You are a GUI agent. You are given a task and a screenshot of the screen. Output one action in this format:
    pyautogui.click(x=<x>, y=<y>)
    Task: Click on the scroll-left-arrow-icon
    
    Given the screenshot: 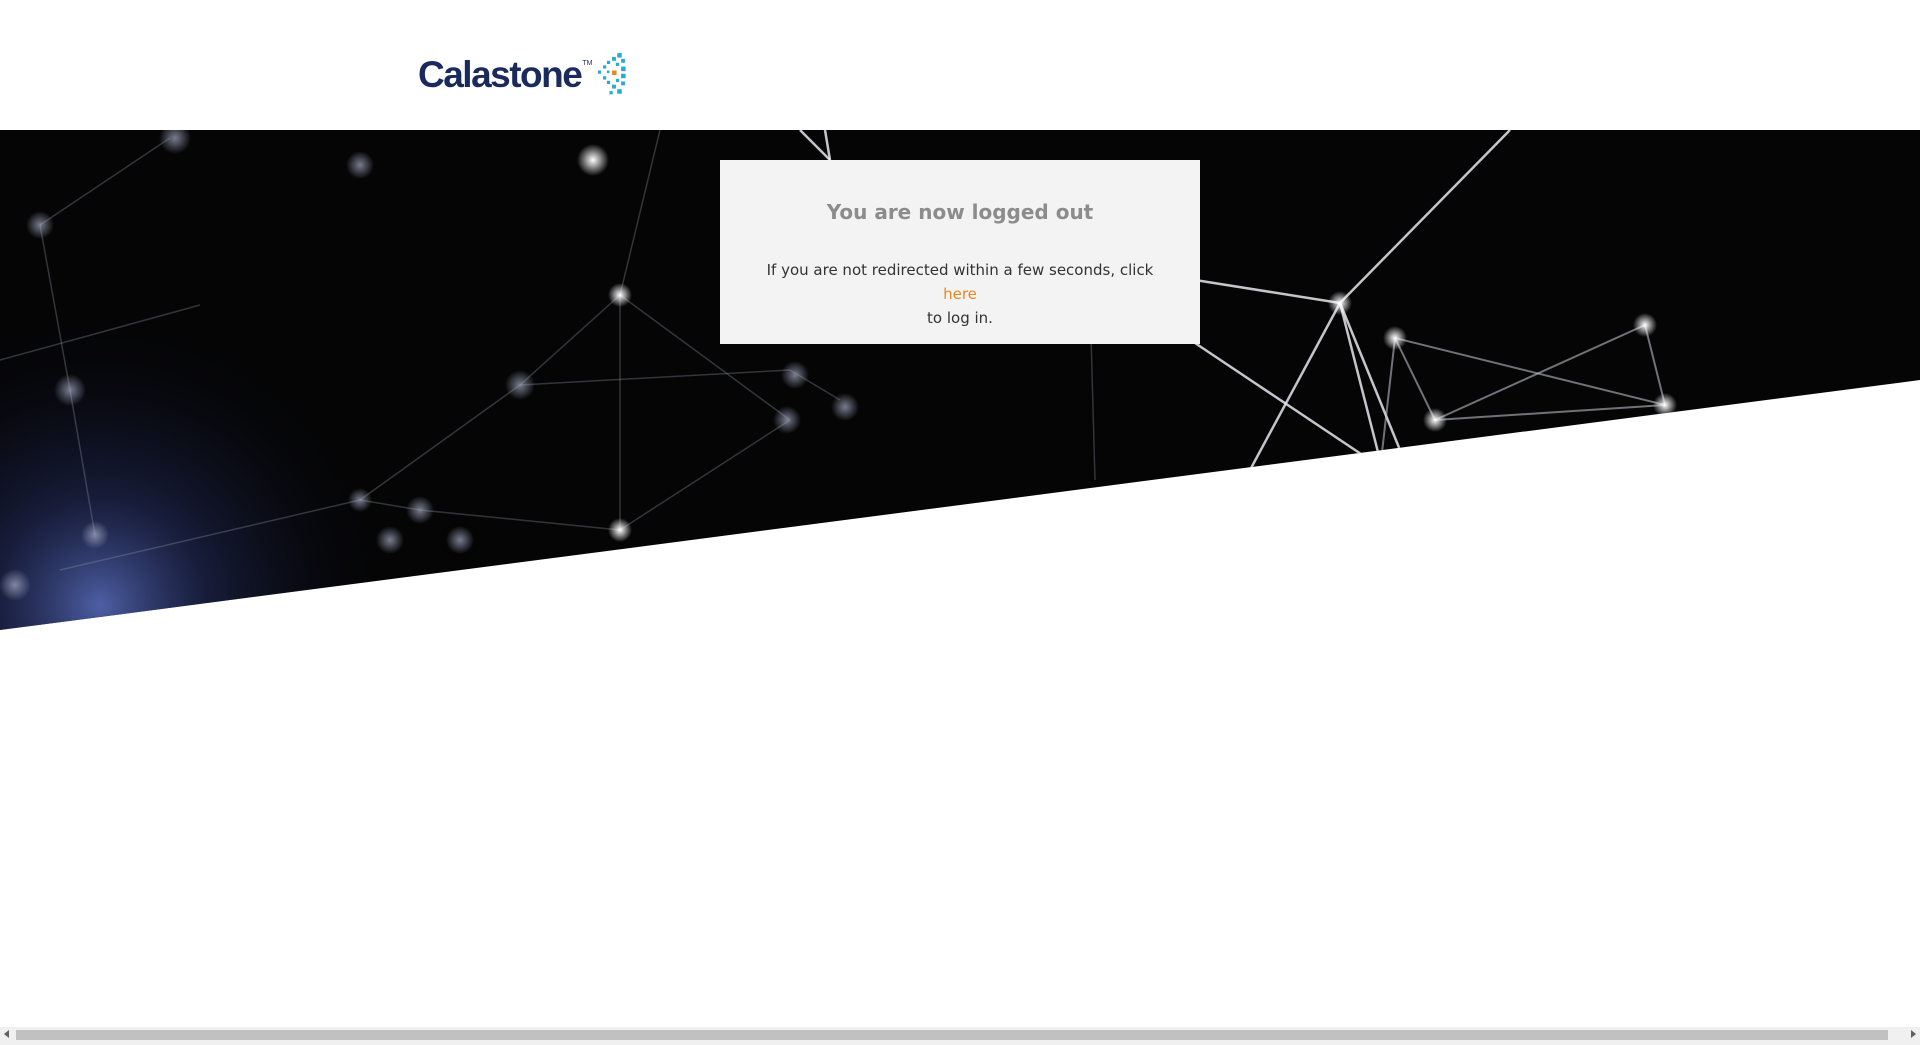 What is the action you would take?
    pyautogui.click(x=6, y=1034)
    